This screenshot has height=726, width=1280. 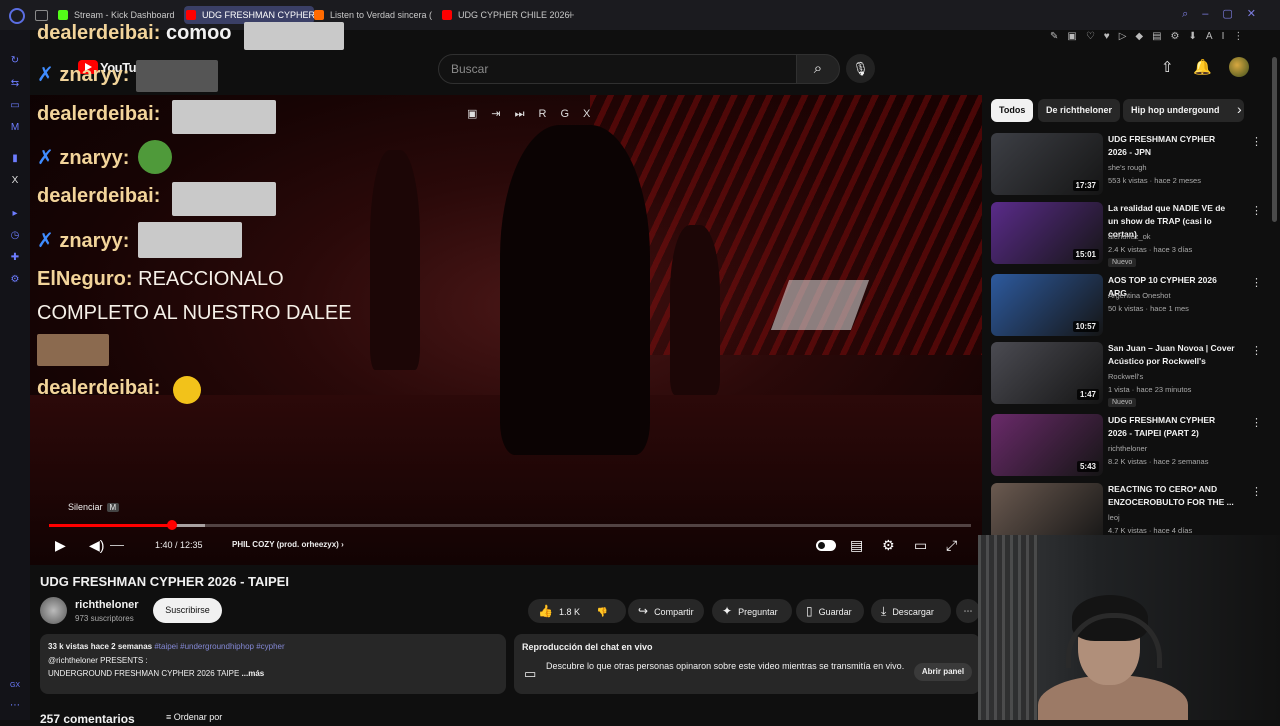 I want to click on dislike-icon: 👎, so click(x=601, y=612).